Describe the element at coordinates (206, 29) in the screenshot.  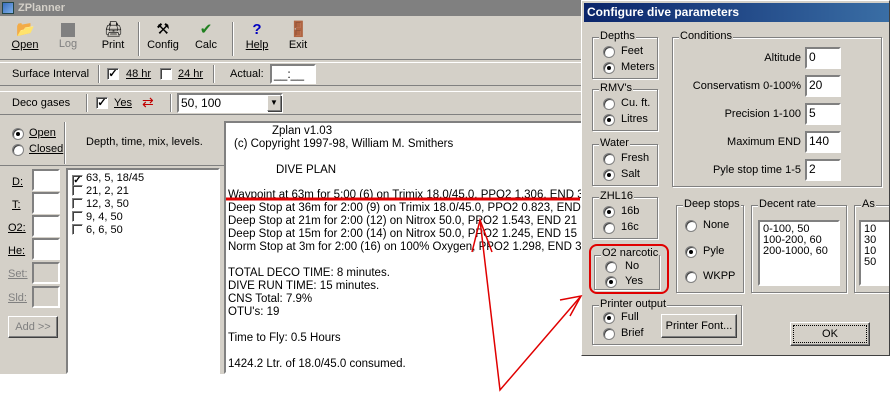
I see `calculator-icon: ✔` at that location.